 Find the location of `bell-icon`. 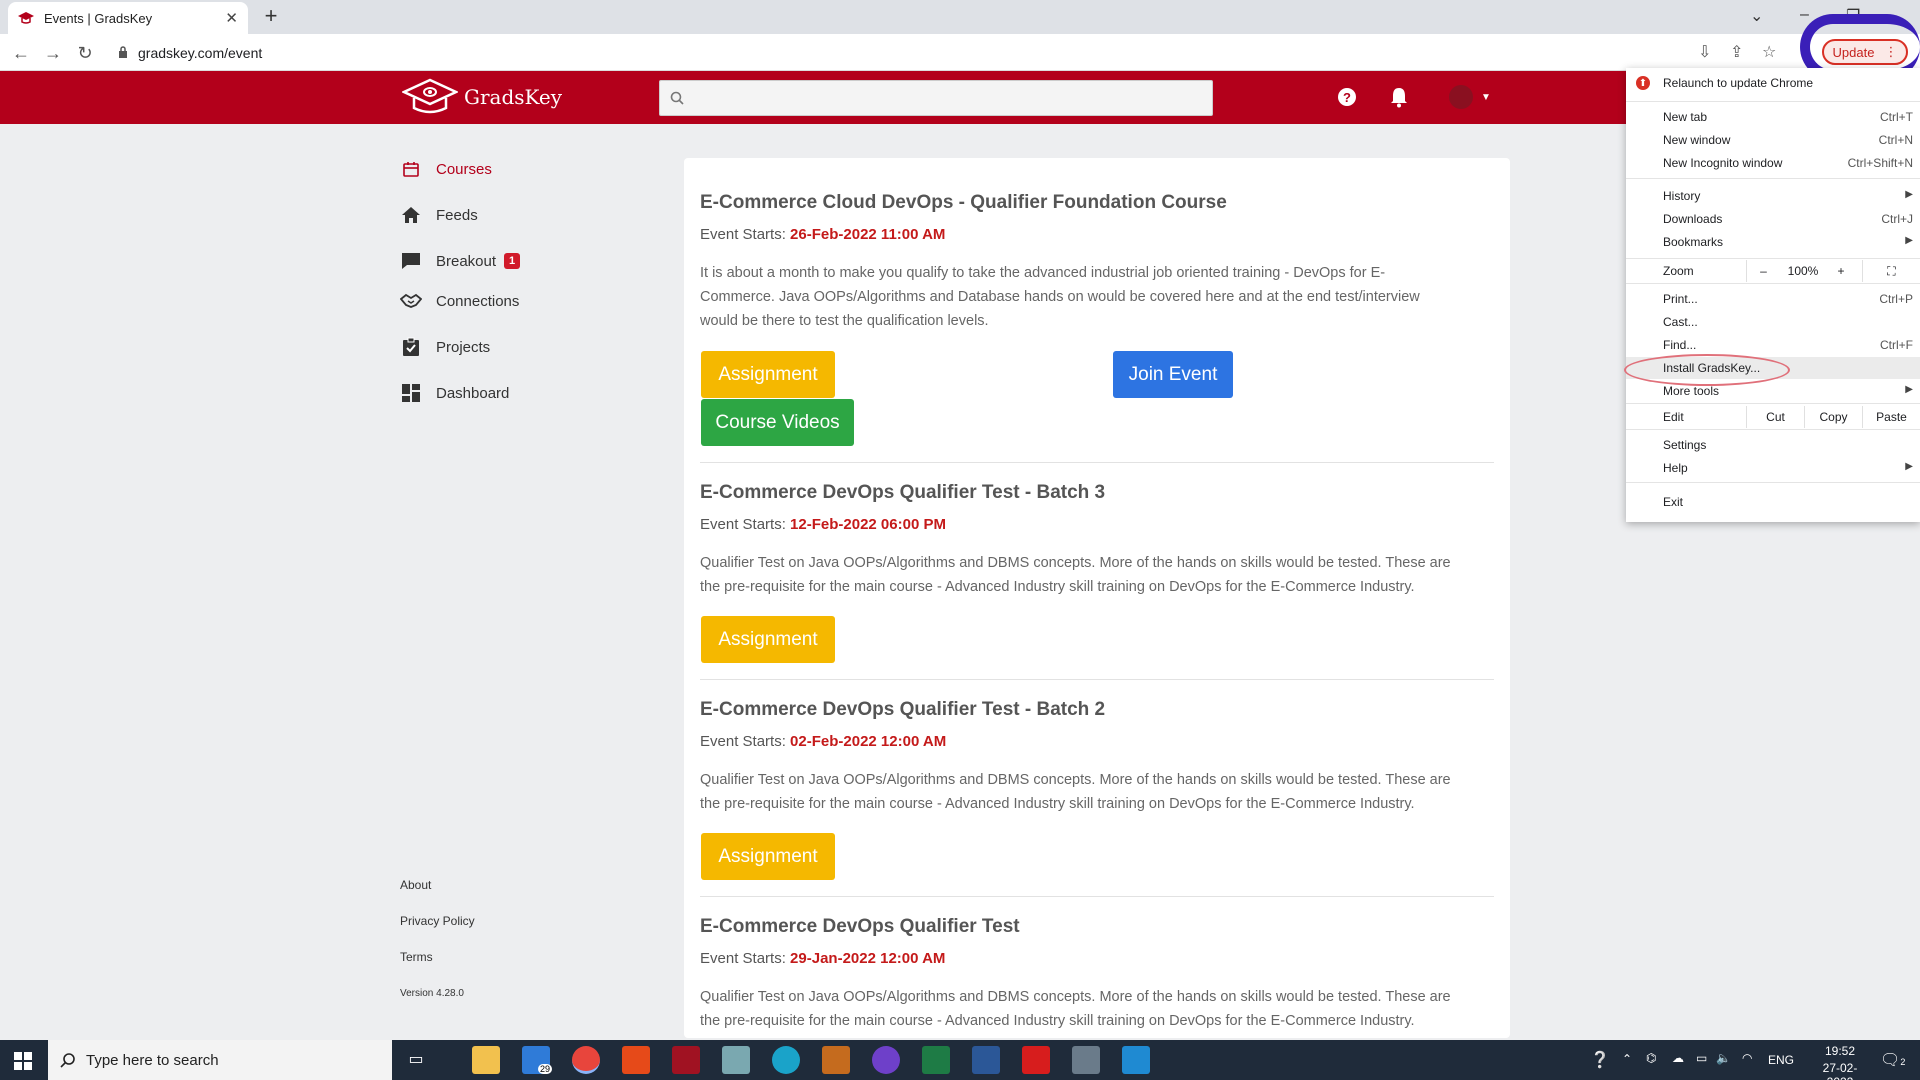

bell-icon is located at coordinates (1399, 97).